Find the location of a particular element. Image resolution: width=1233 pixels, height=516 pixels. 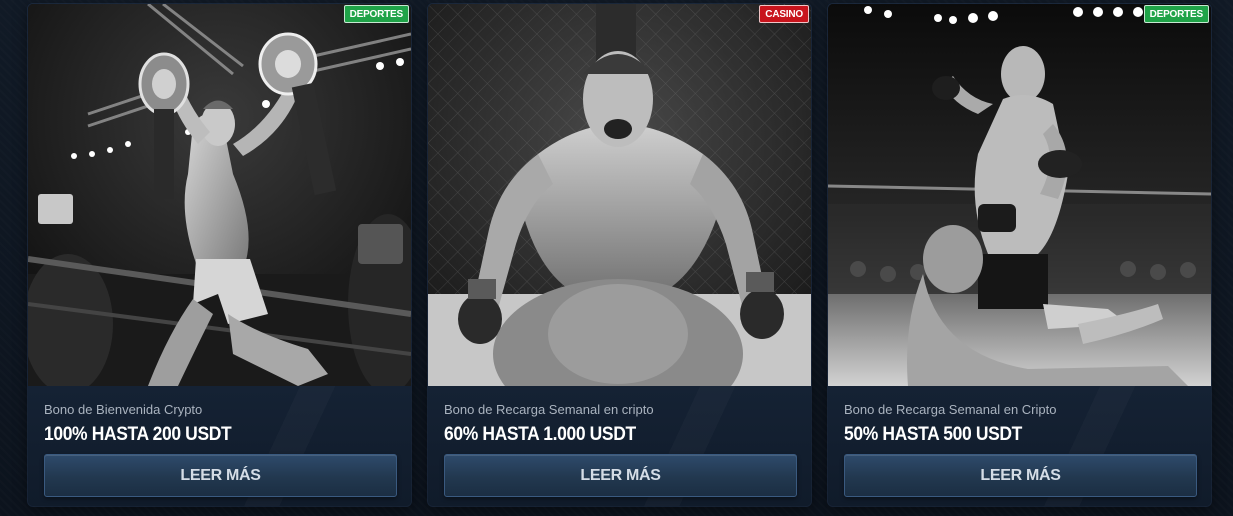

category-badge: CASINO is located at coordinates (784, 14).